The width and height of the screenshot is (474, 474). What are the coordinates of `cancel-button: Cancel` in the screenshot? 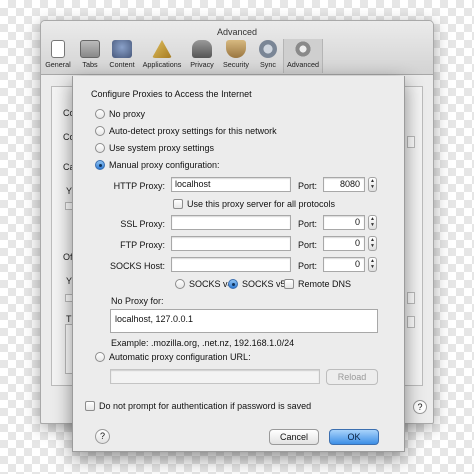 It's located at (294, 437).